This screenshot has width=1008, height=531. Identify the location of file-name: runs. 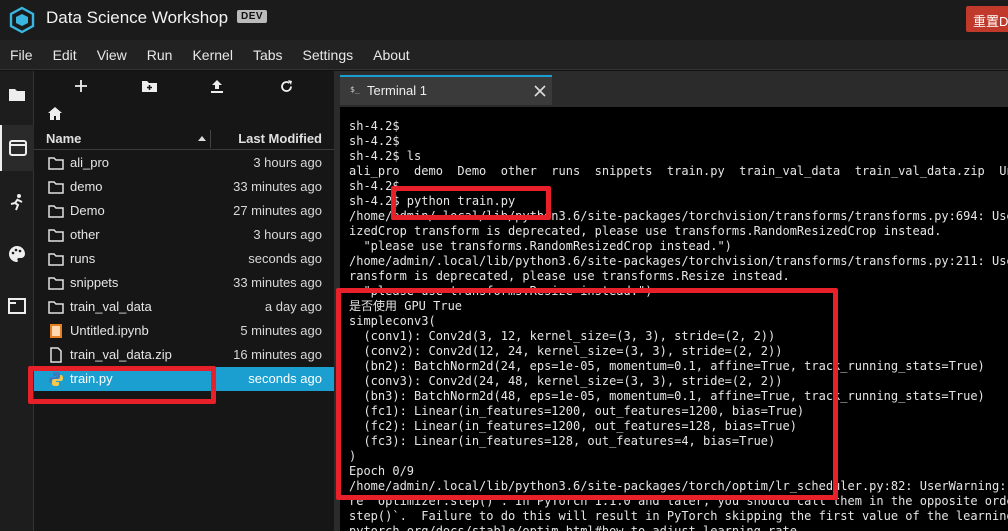
(83, 258).